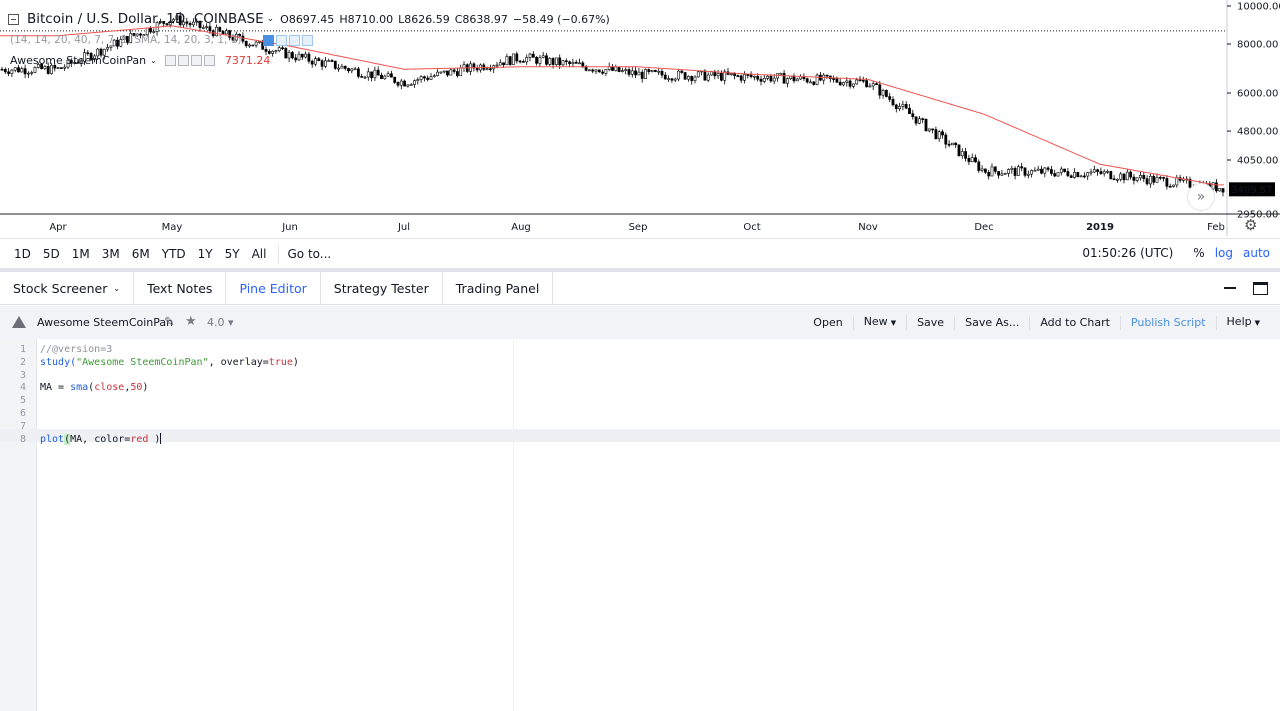  What do you see at coordinates (139, 439) in the screenshot?
I see `code-token: red` at bounding box center [139, 439].